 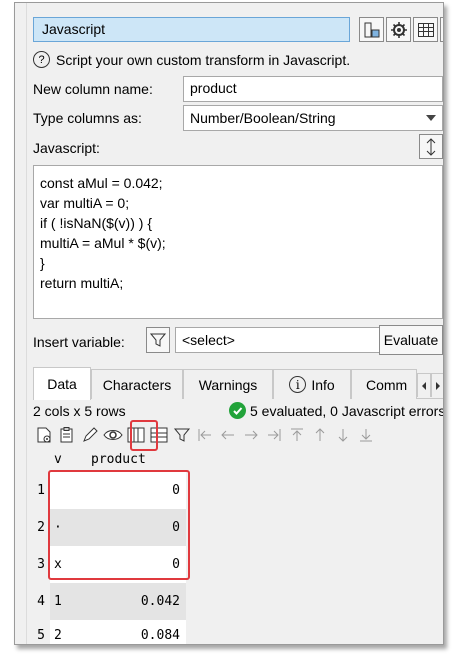 What do you see at coordinates (263, 118) in the screenshot?
I see `type-columns-value: Number/Boolean/String` at bounding box center [263, 118].